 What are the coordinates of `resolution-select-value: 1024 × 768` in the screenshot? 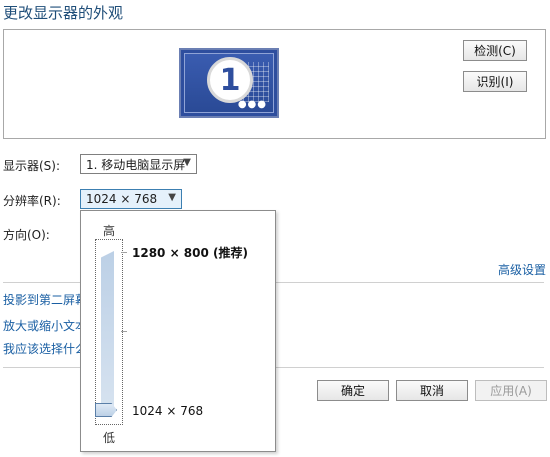 It's located at (122, 199).